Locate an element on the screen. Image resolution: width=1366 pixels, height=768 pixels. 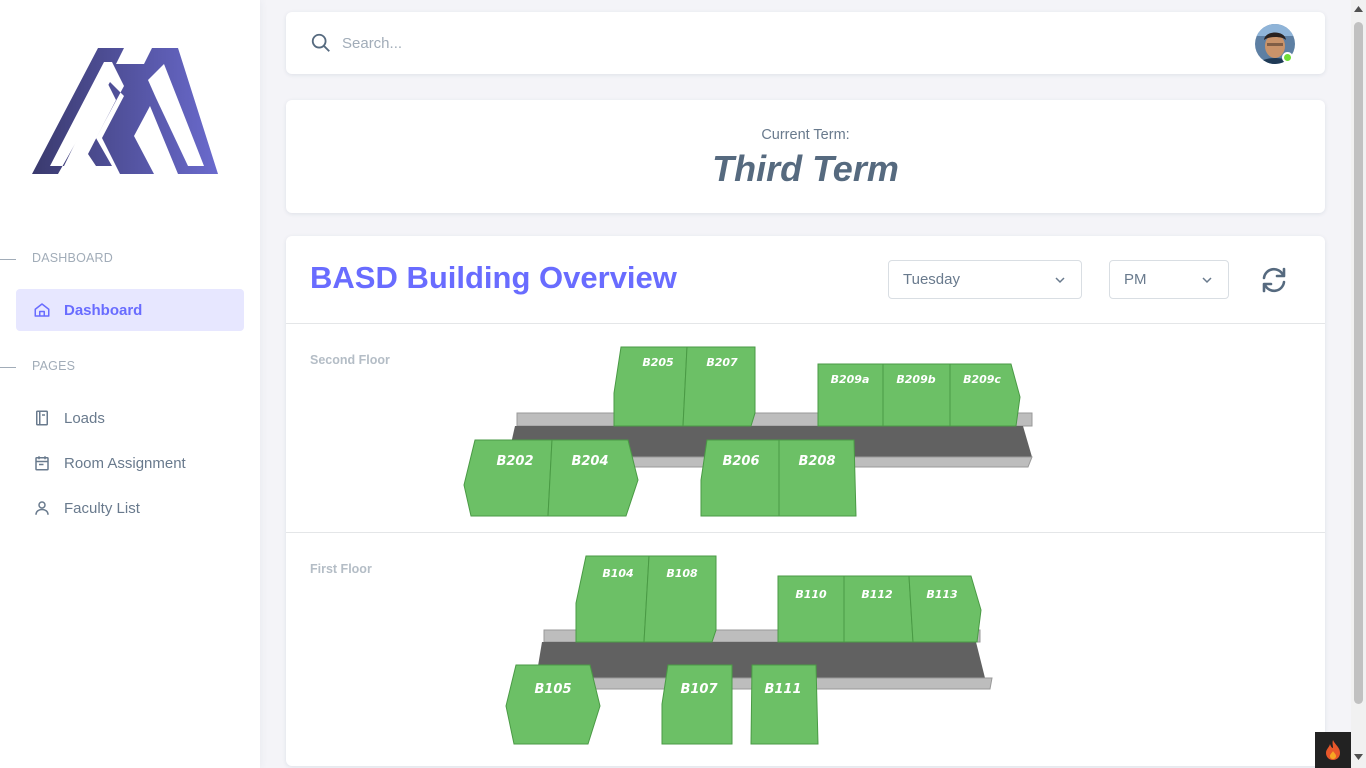
sidebar-item-room-assignment: Room Assignment is located at coordinates (130, 463).